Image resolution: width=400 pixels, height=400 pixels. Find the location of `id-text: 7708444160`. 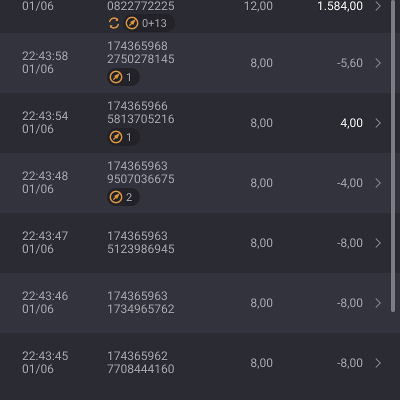

id-text: 7708444160 is located at coordinates (141, 369).